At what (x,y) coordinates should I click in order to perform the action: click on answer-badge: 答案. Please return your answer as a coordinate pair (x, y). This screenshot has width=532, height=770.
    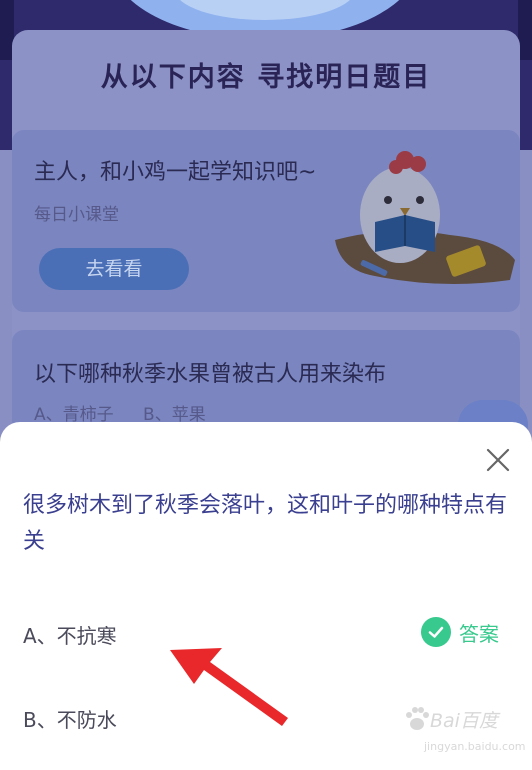
    Looking at the image, I should click on (460, 632).